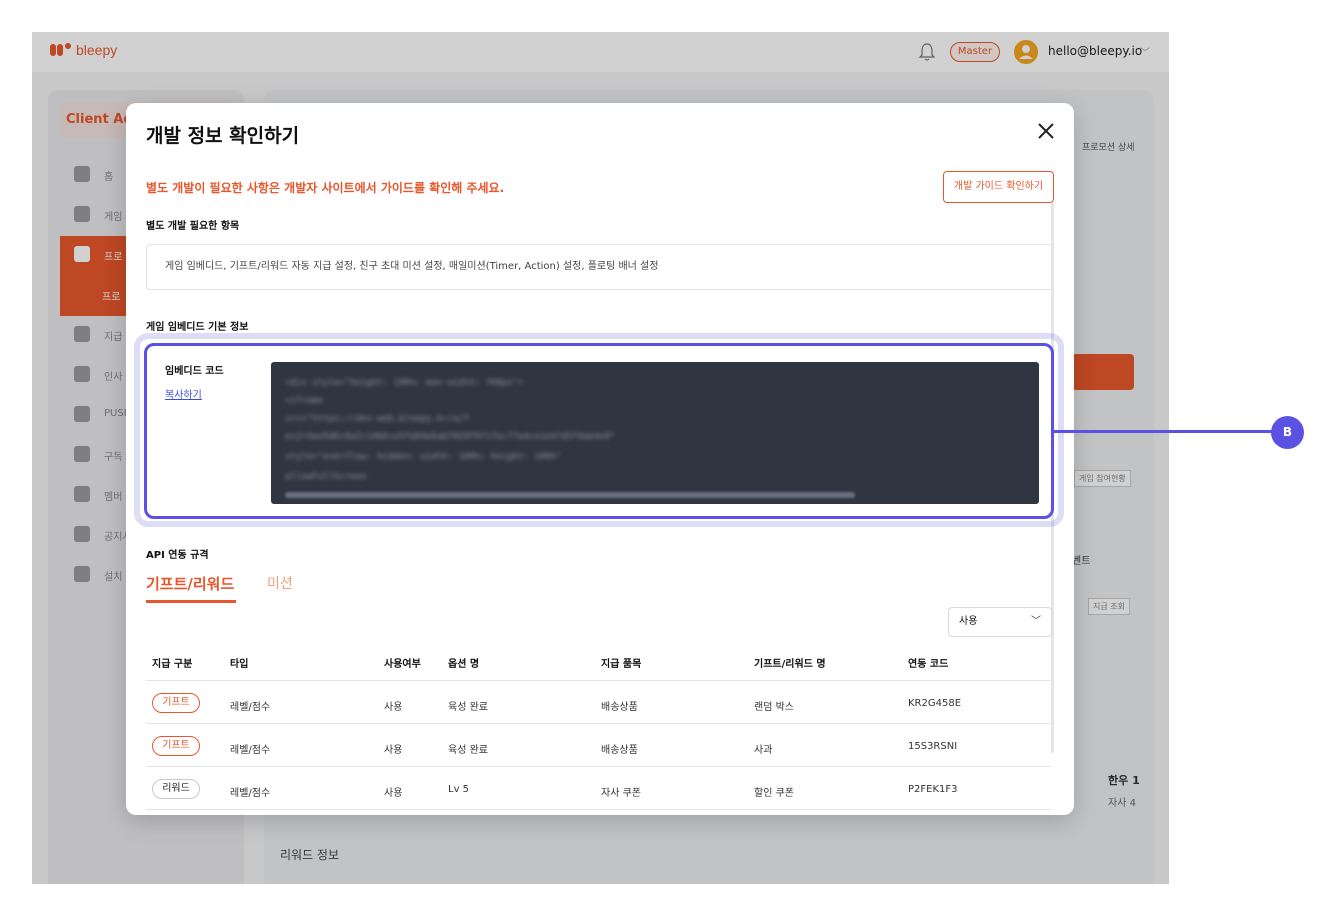 The width and height of the screenshot is (1336, 916). Describe the element at coordinates (763, 750) in the screenshot. I see `table-cell: 사과` at that location.